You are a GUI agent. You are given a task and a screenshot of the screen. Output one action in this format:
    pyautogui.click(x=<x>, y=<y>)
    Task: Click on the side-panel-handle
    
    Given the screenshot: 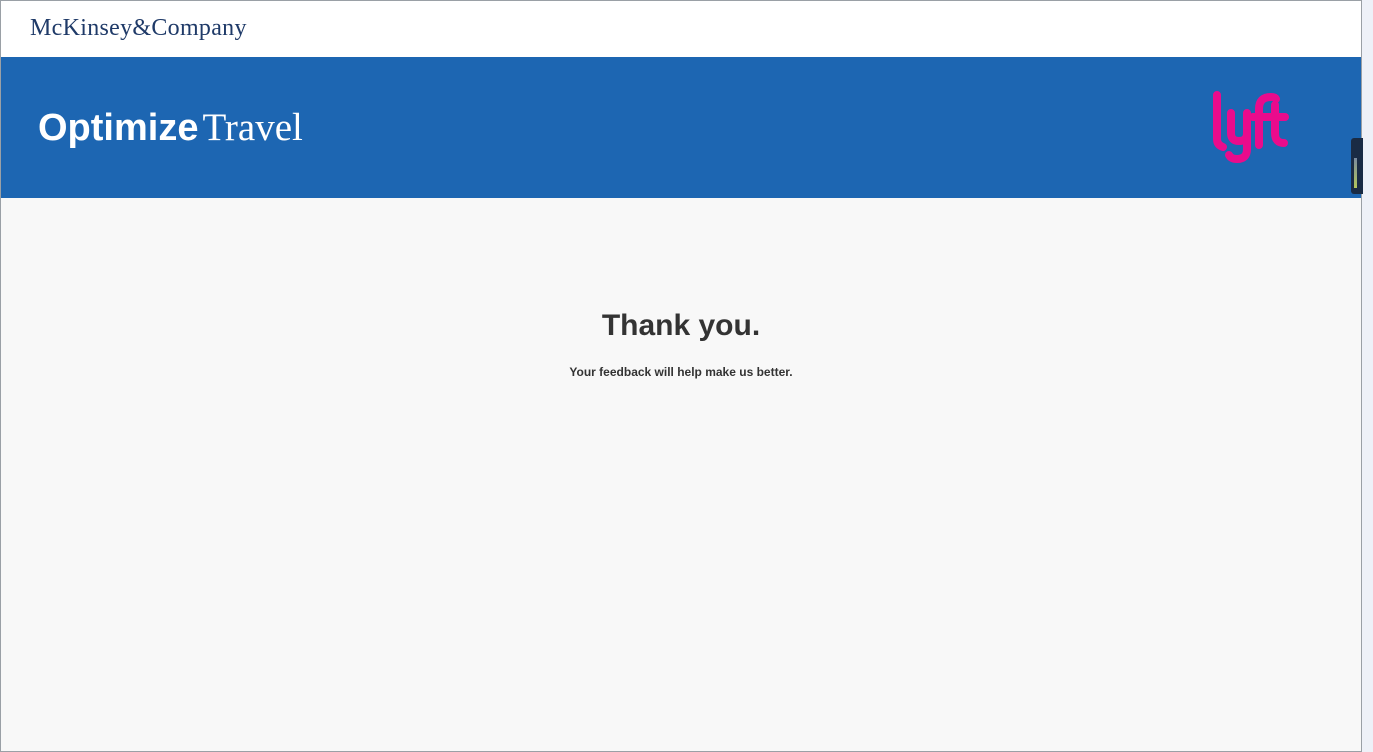 What is the action you would take?
    pyautogui.click(x=1357, y=166)
    